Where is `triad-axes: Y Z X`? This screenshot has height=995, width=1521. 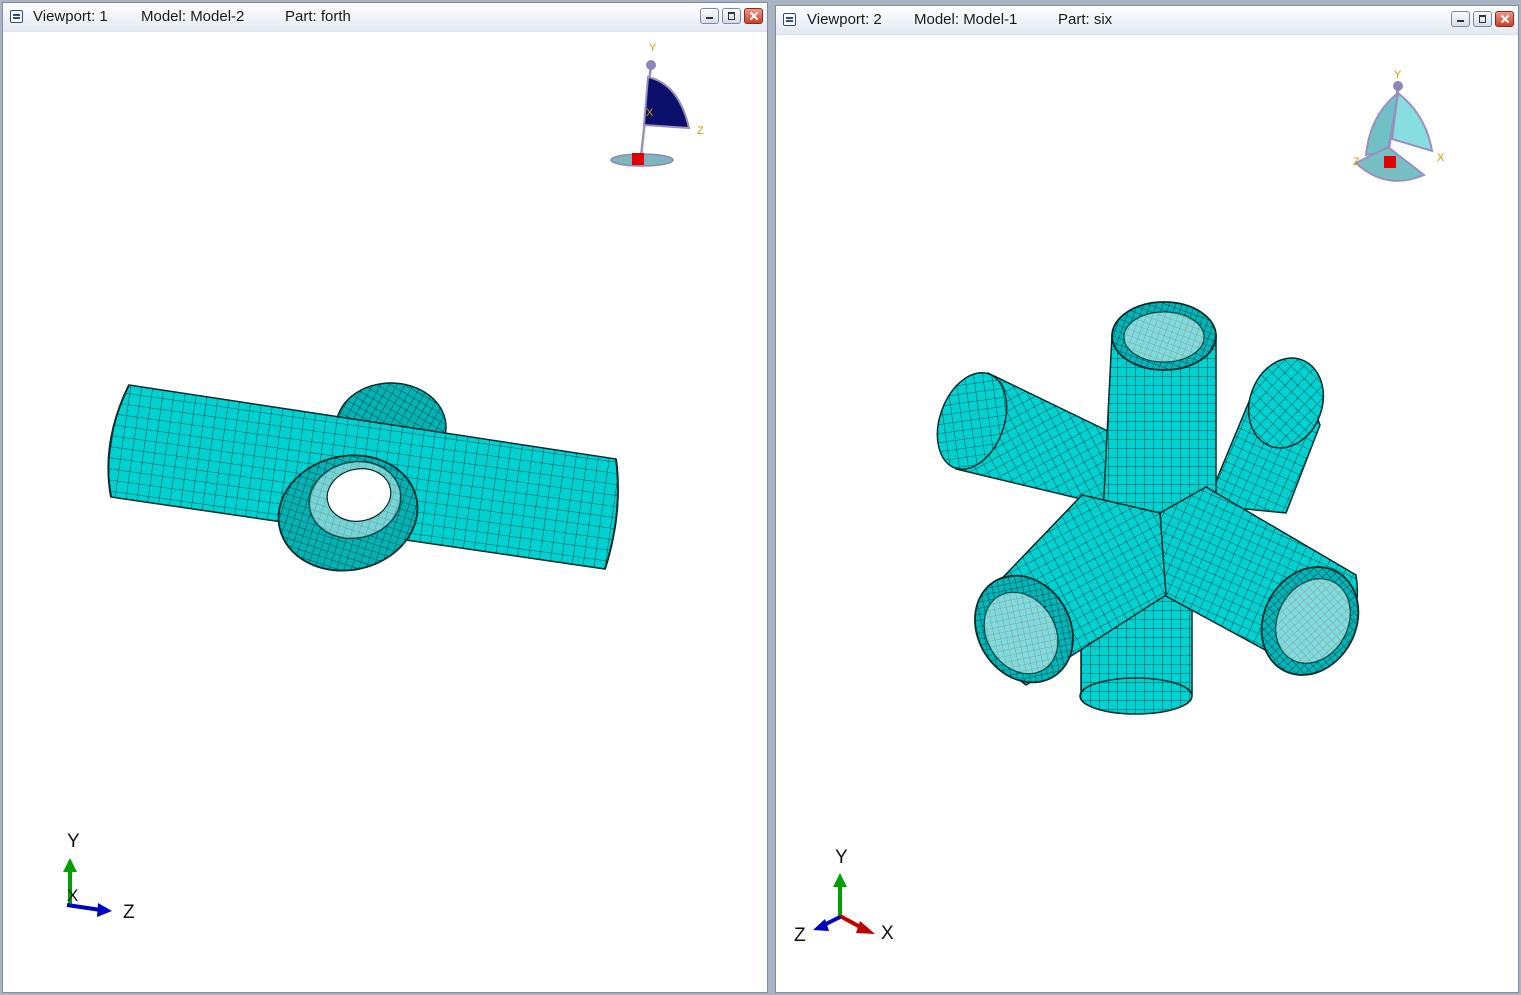
triad-axes: Y Z X is located at coordinates (99, 877).